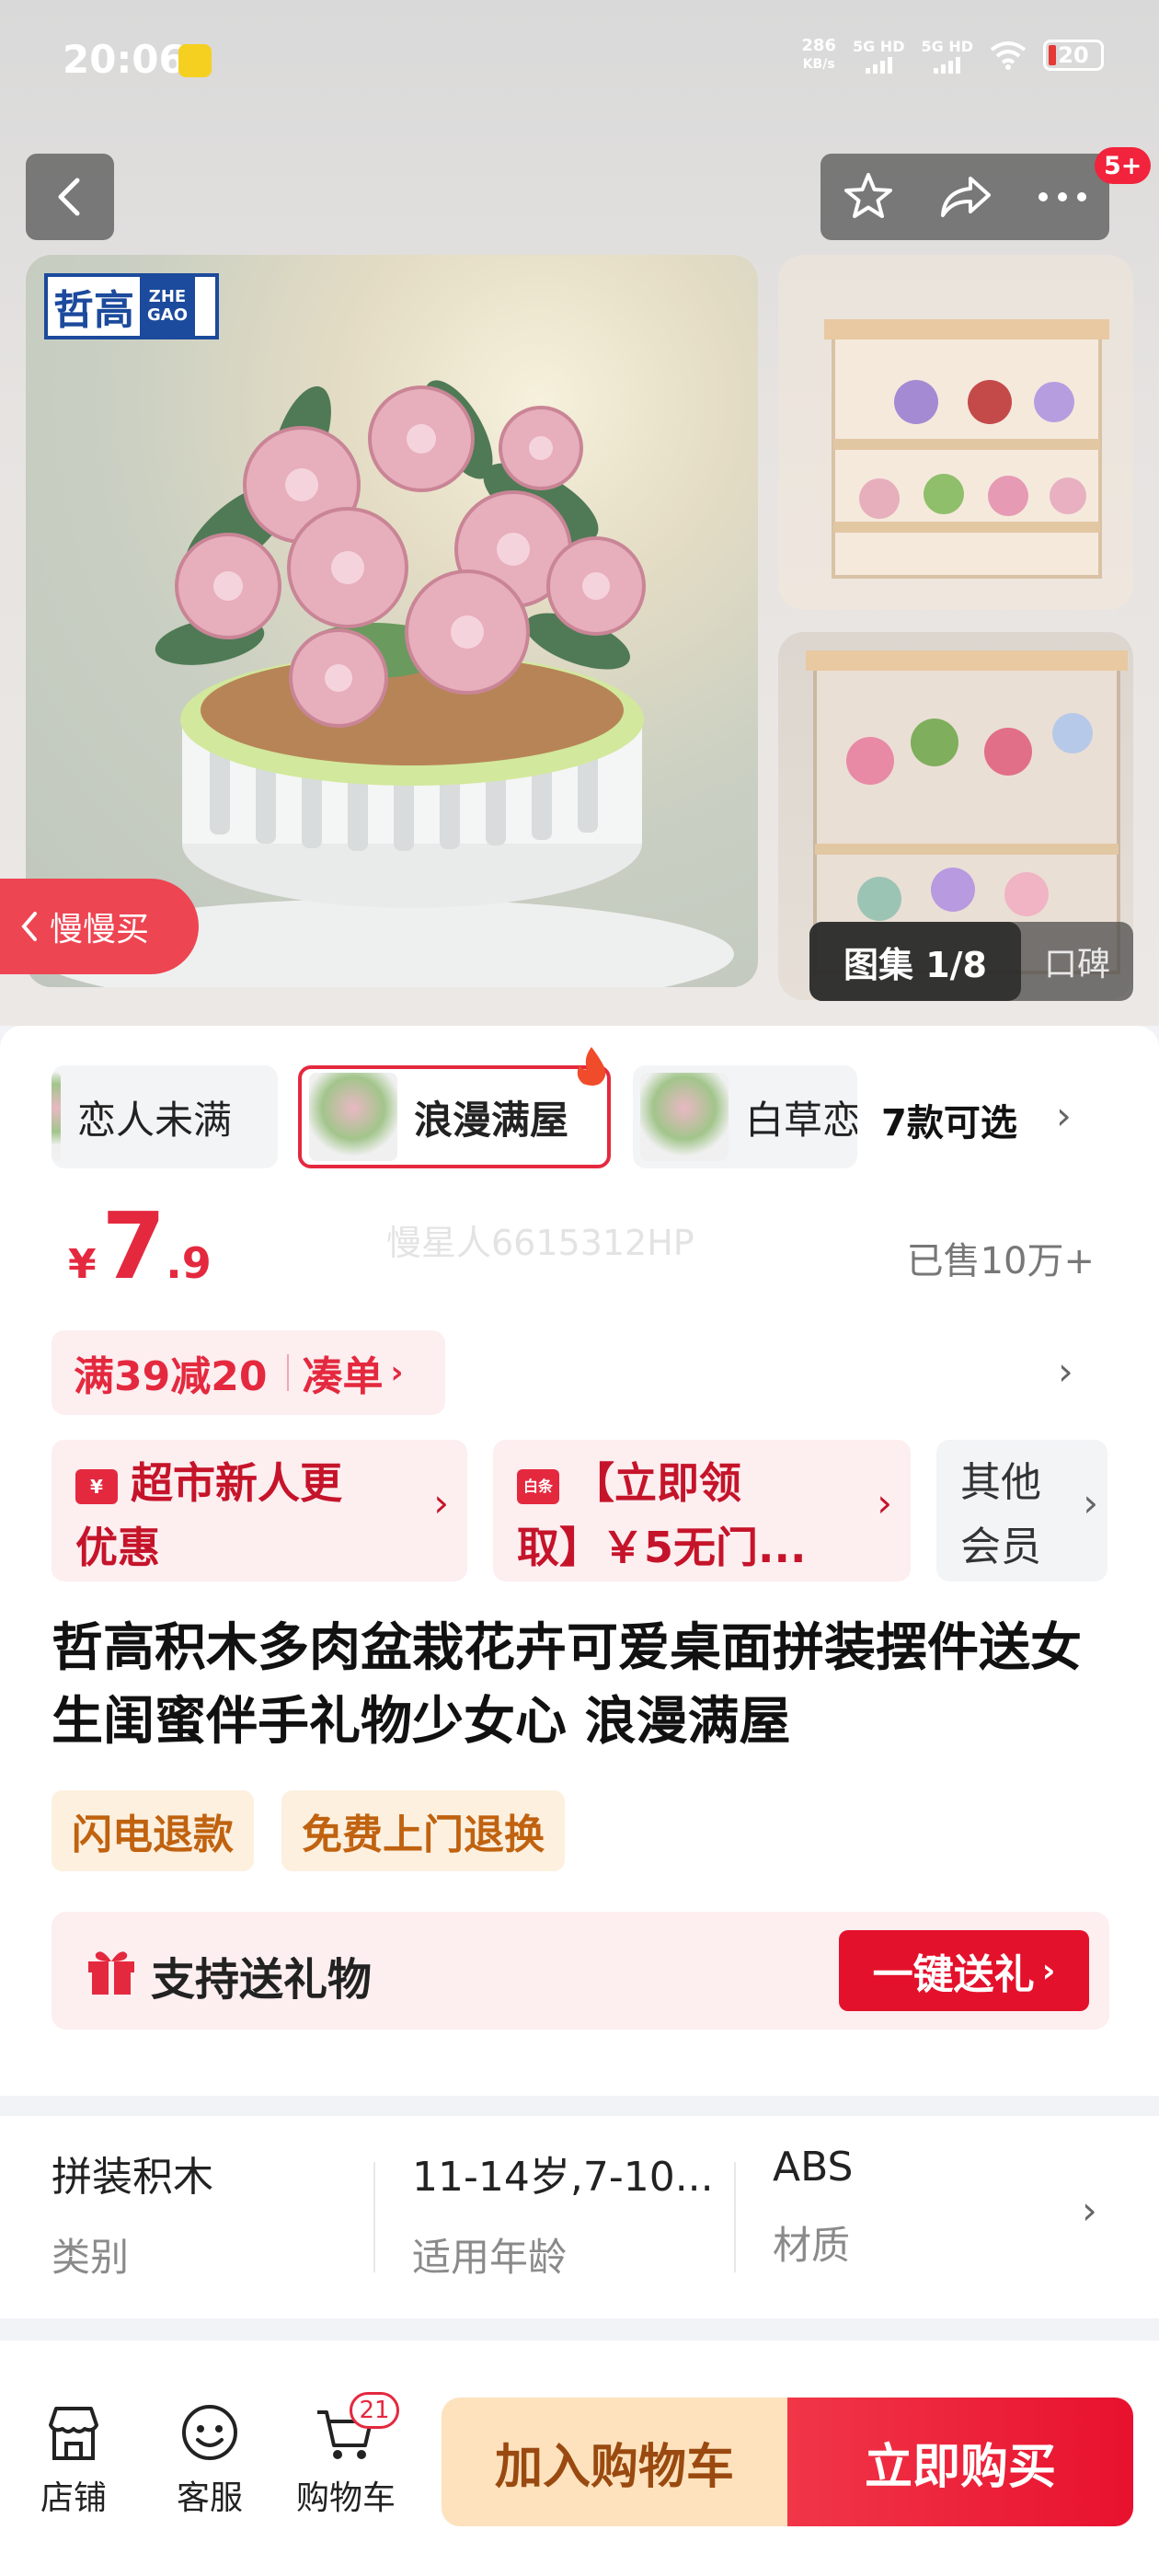 Image resolution: width=1159 pixels, height=2576 pixels. I want to click on network-speed: 286 KB/s, so click(818, 54).